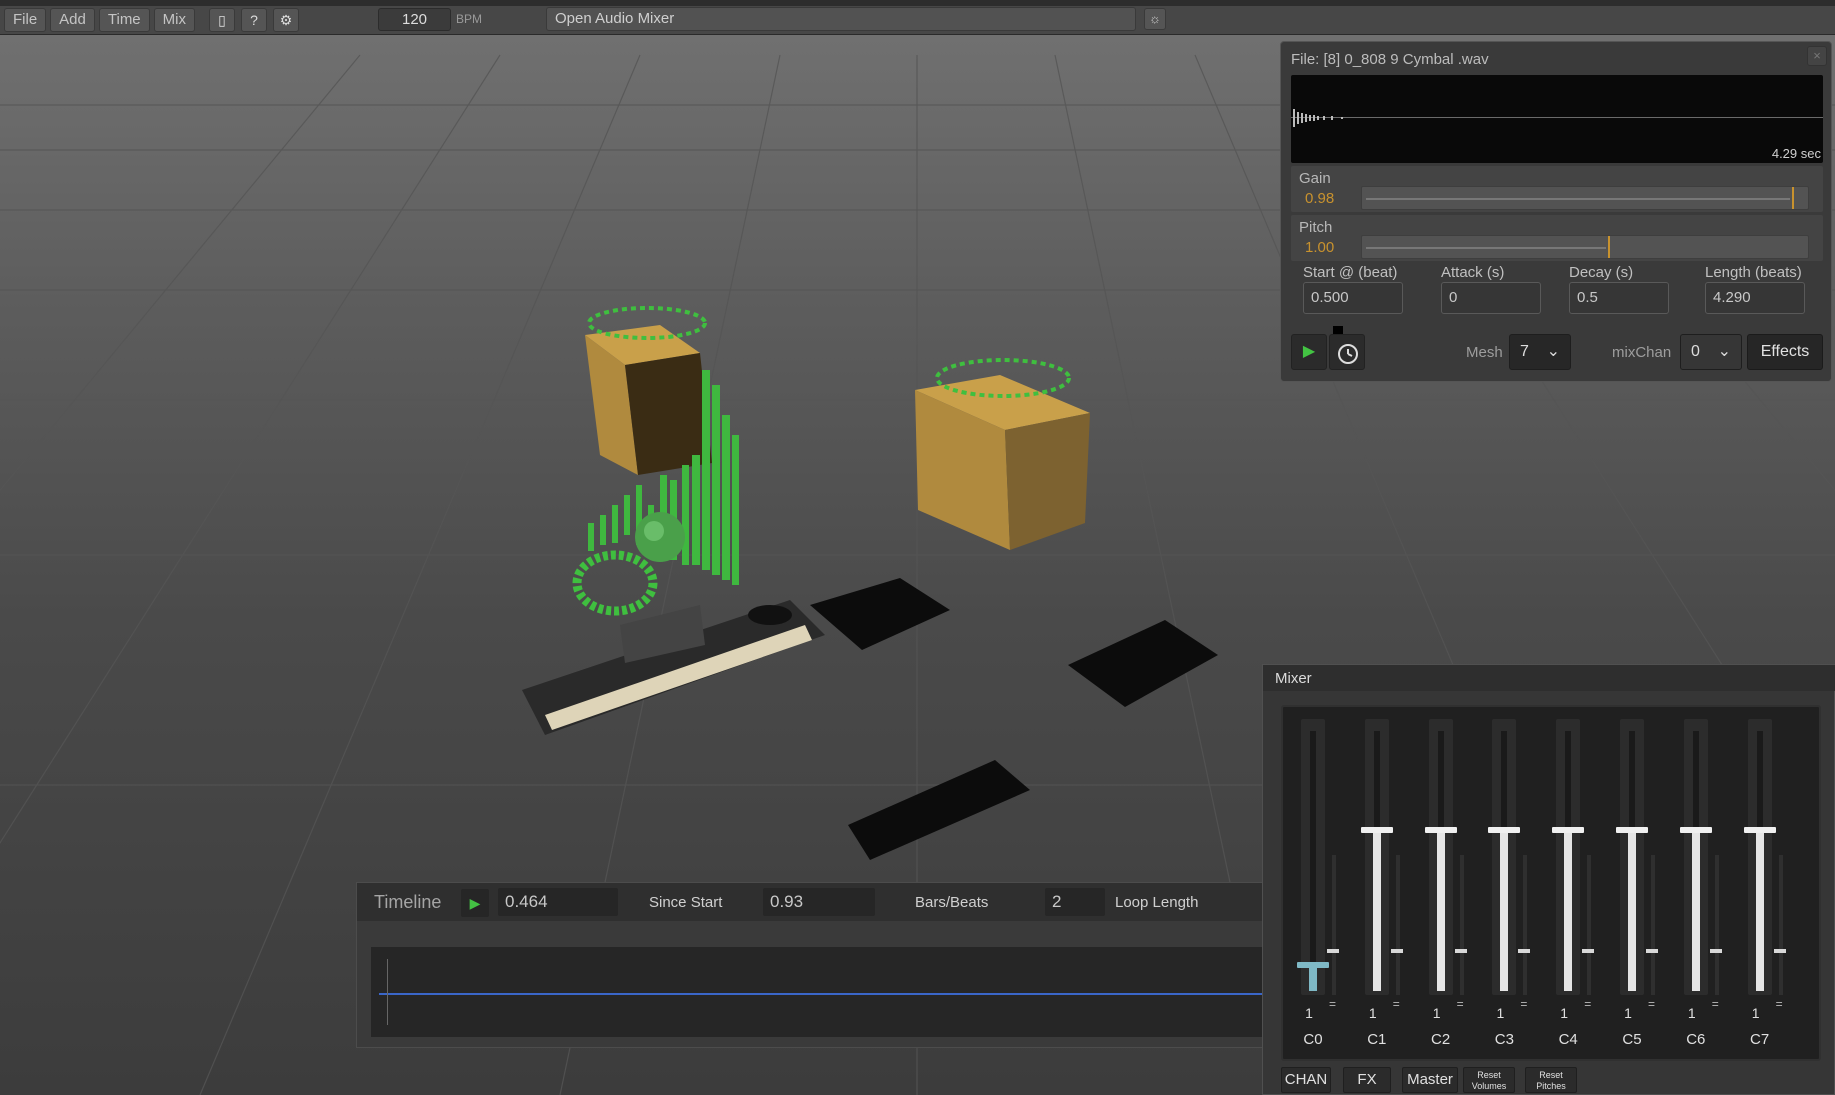 The width and height of the screenshot is (1835, 1095). What do you see at coordinates (414, 19) in the screenshot?
I see `bpm-input: 120` at bounding box center [414, 19].